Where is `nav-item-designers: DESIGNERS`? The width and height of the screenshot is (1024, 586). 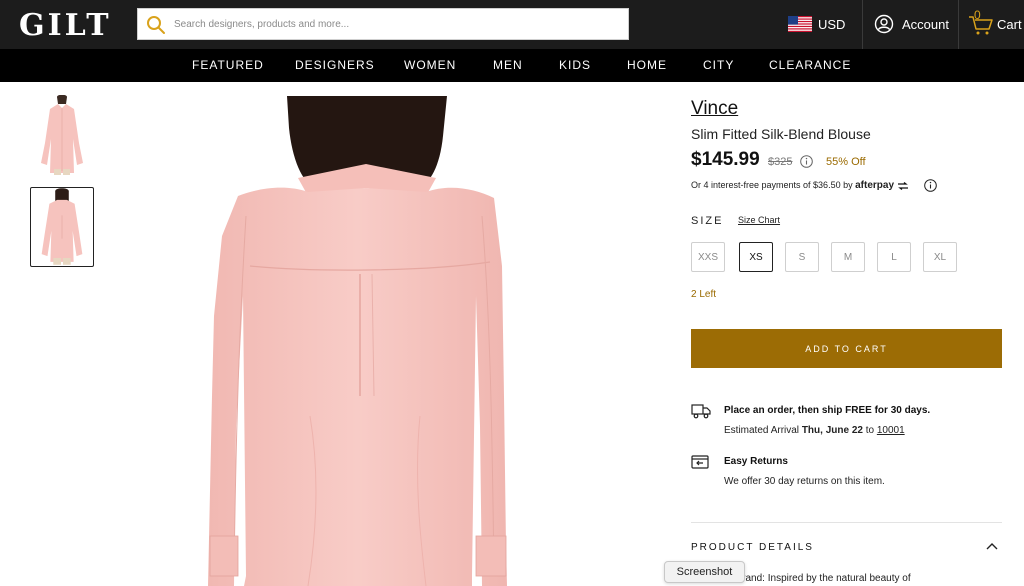
nav-item-designers: DESIGNERS is located at coordinates (335, 65).